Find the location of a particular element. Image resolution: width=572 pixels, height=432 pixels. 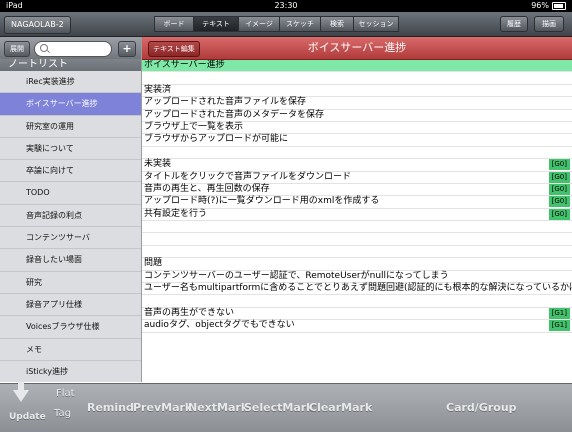

history-button: 履歴 is located at coordinates (514, 24).